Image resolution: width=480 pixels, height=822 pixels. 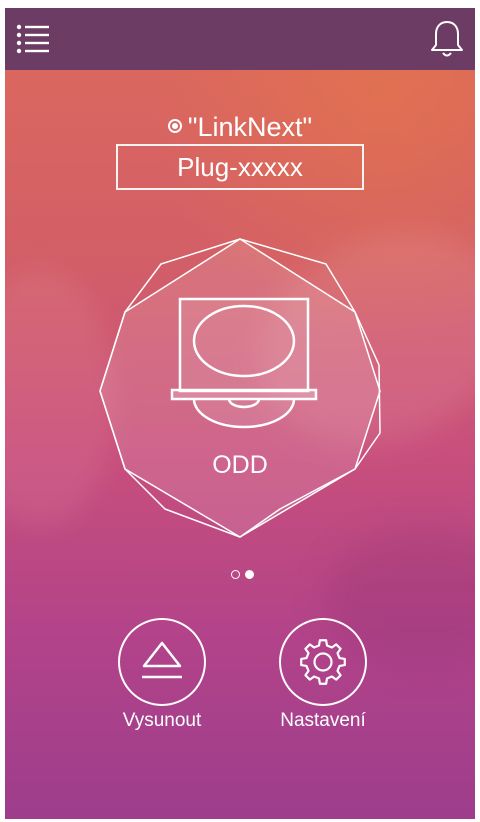 What do you see at coordinates (244, 575) in the screenshot?
I see `page-indicator` at bounding box center [244, 575].